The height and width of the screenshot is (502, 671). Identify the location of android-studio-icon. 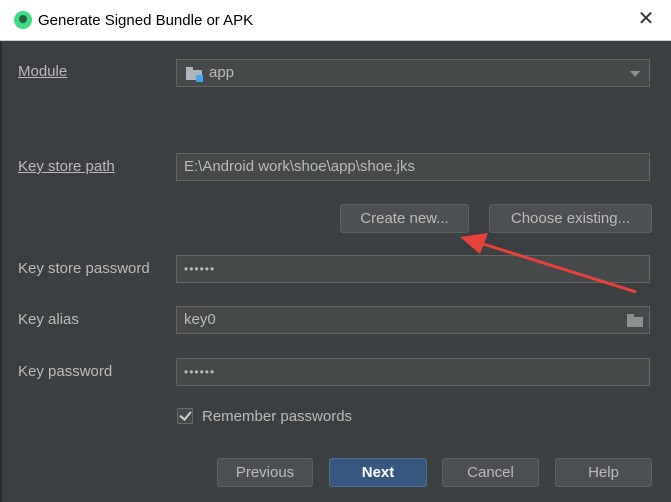
(23, 20).